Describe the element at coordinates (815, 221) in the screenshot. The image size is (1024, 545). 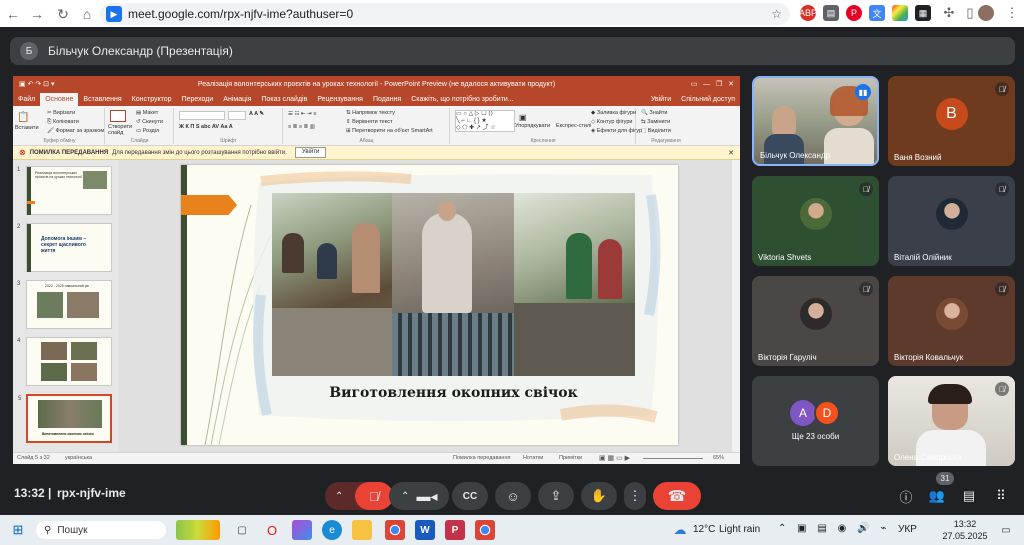
I see `tile-viktoria-shvets: 🎙̸ Viktoria Shvets` at that location.